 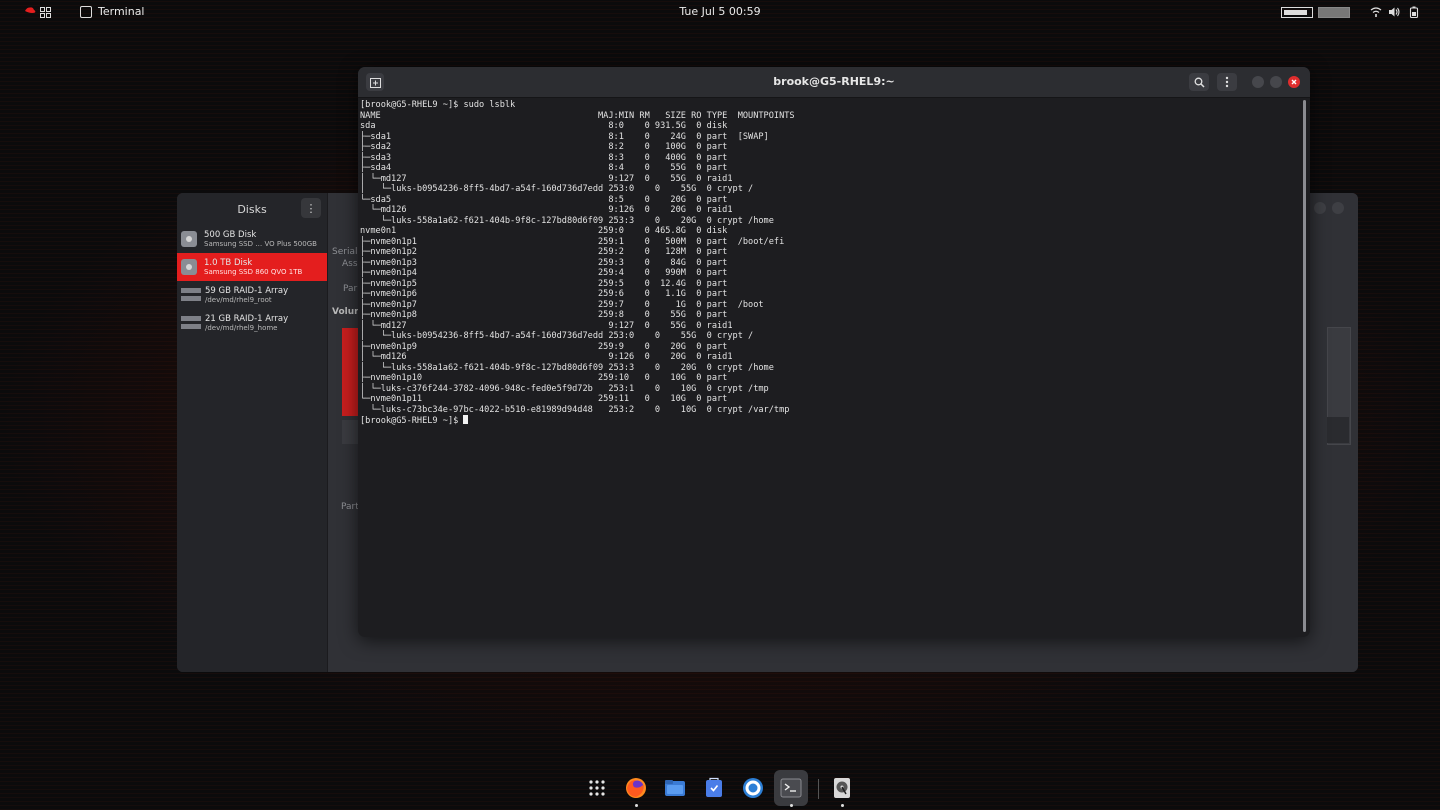 I want to click on assessment-label: Ass, so click(x=350, y=264).